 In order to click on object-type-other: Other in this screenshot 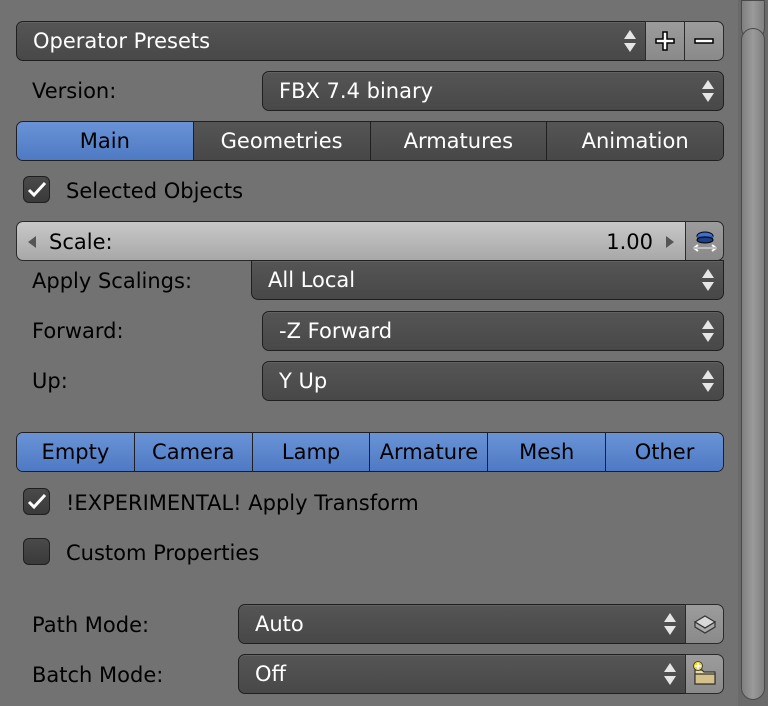, I will do `click(664, 452)`.